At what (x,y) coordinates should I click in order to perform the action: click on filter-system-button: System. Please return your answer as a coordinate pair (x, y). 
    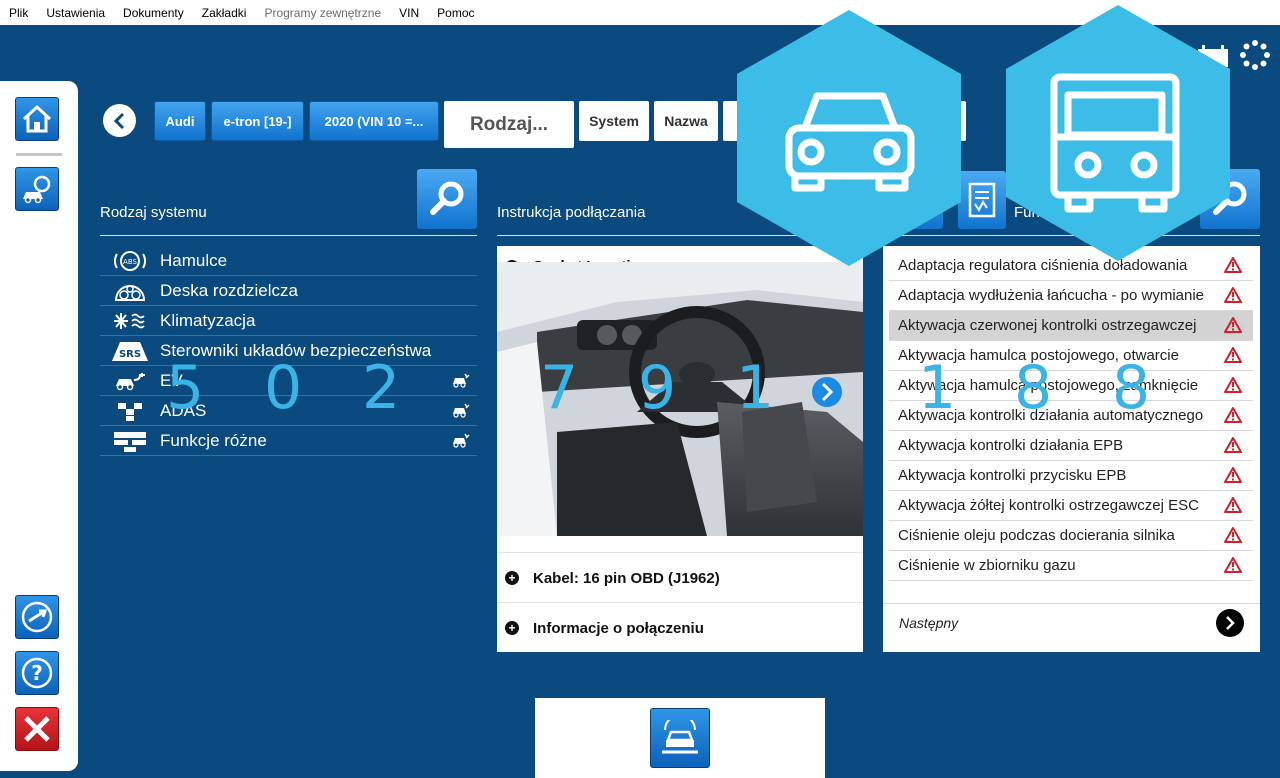
    Looking at the image, I should click on (614, 121).